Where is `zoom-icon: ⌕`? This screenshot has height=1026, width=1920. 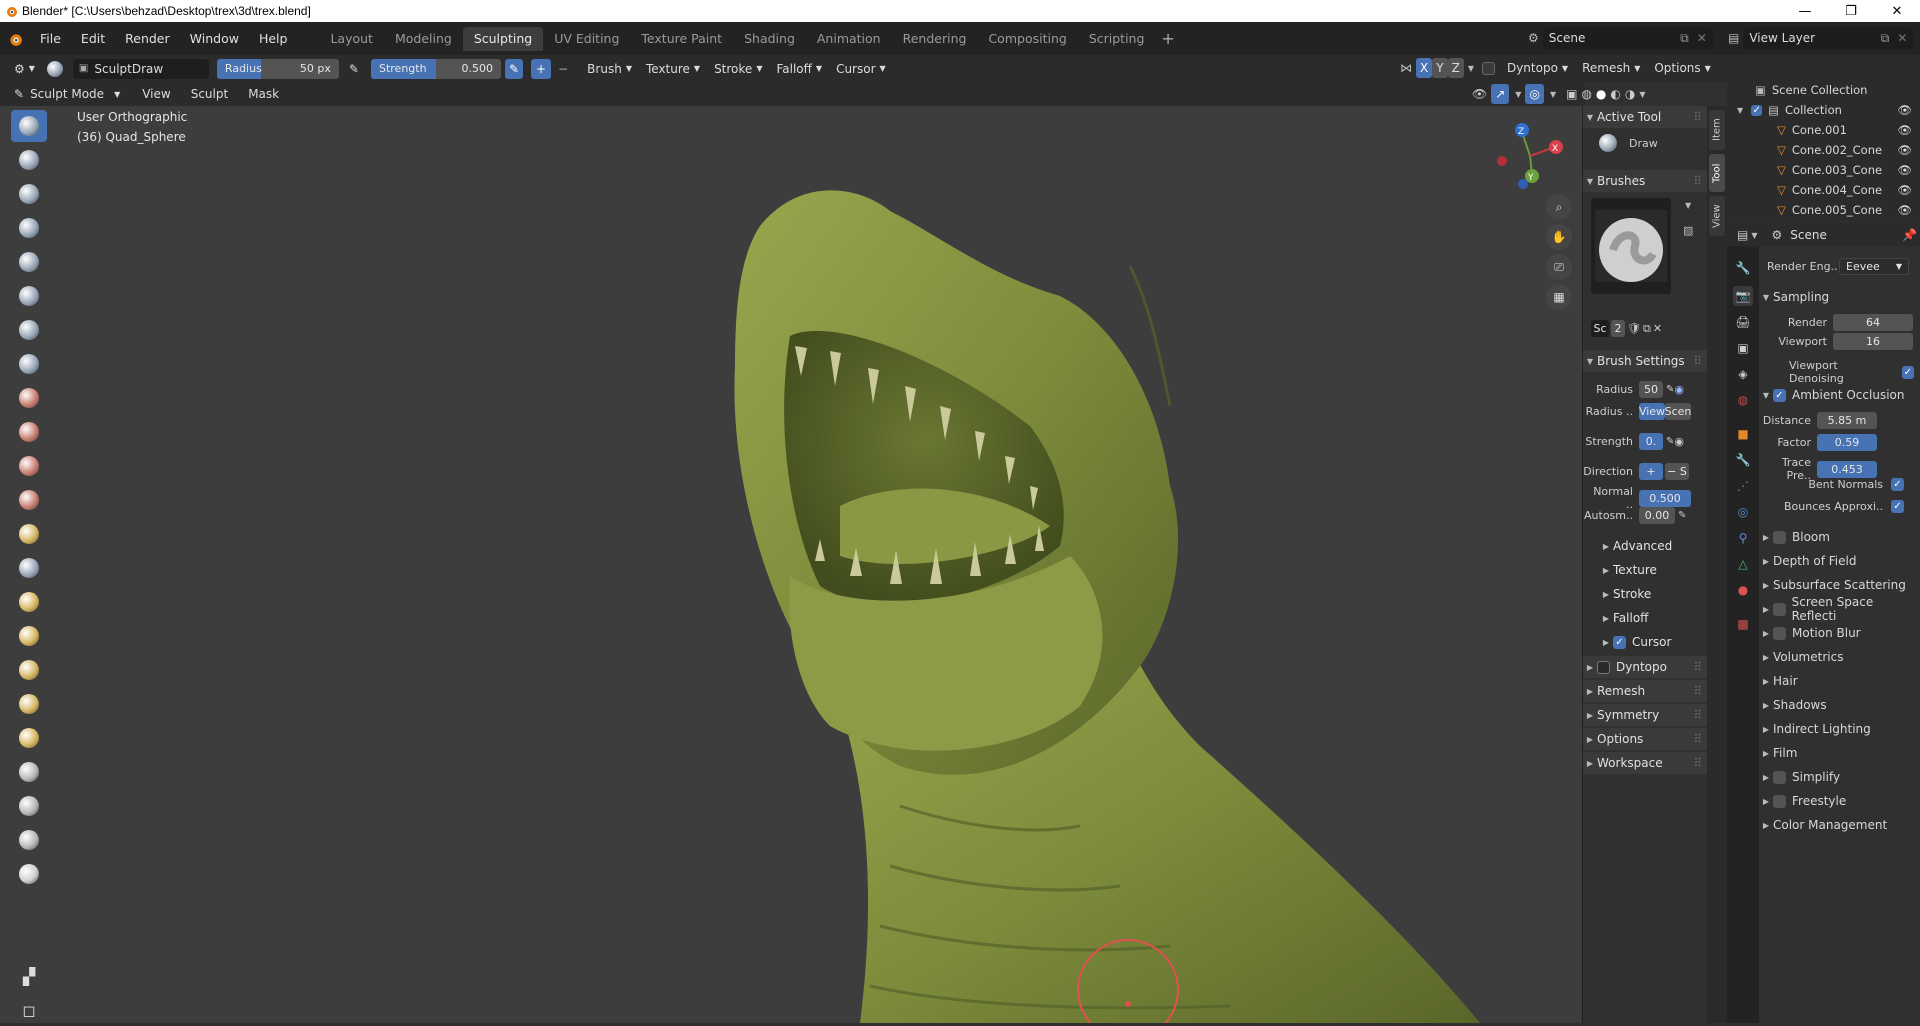 zoom-icon: ⌕ is located at coordinates (1559, 207).